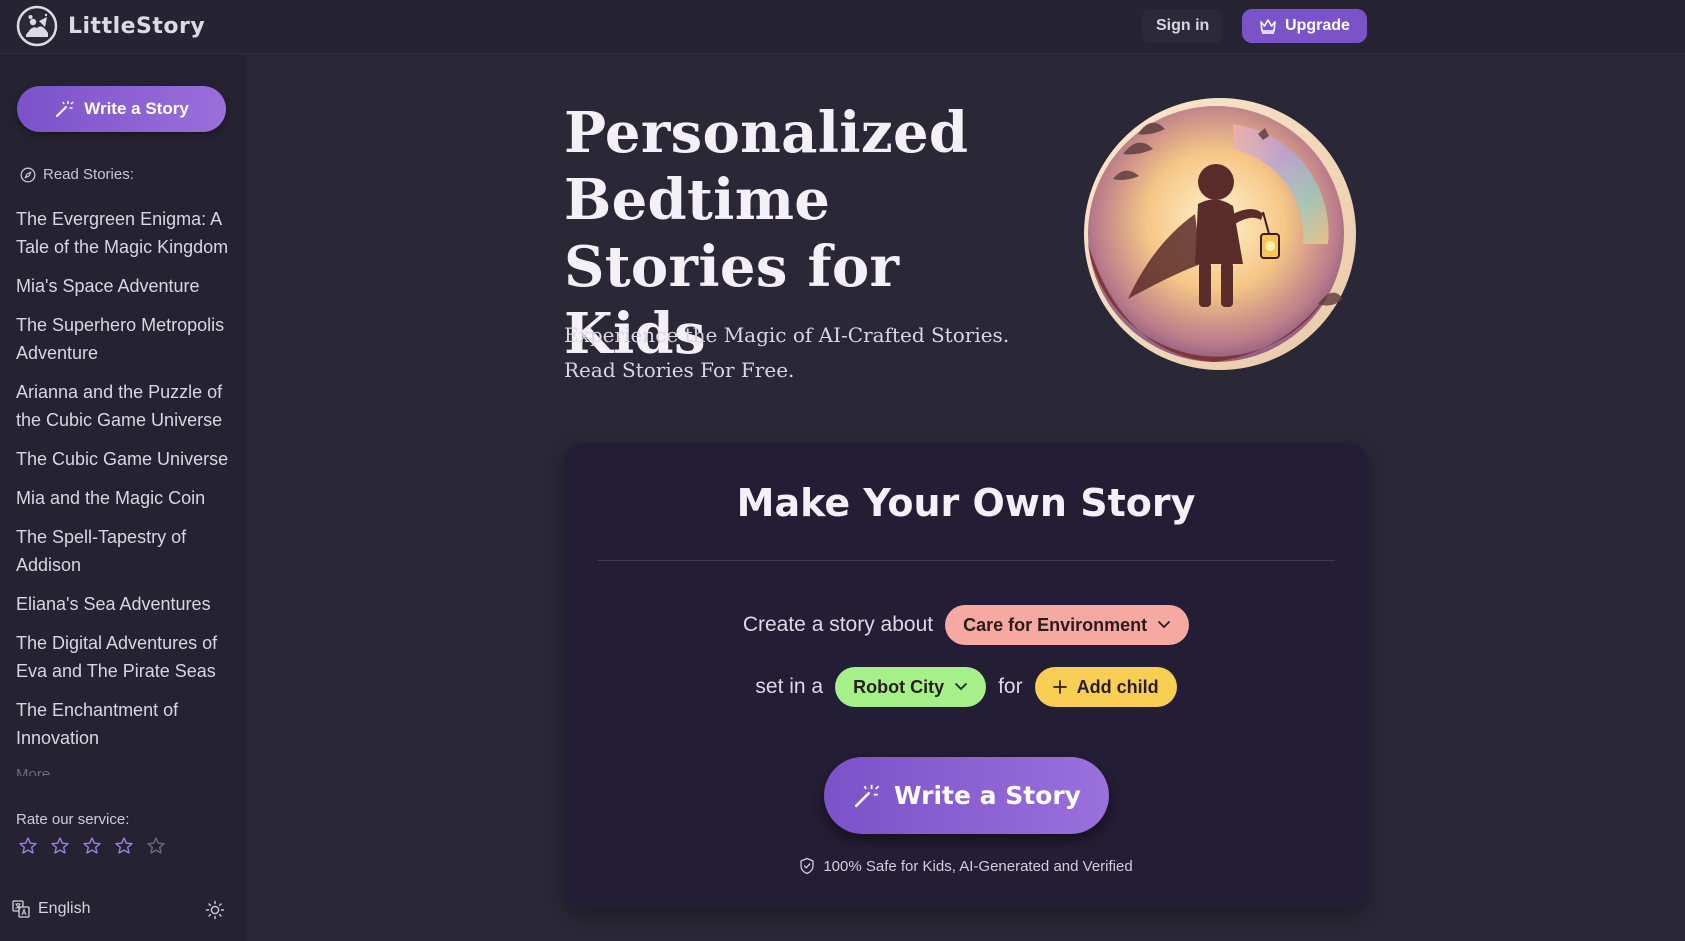 The image size is (1685, 941). Describe the element at coordinates (1183, 26) in the screenshot. I see `sign-in-button: Sign in` at that location.